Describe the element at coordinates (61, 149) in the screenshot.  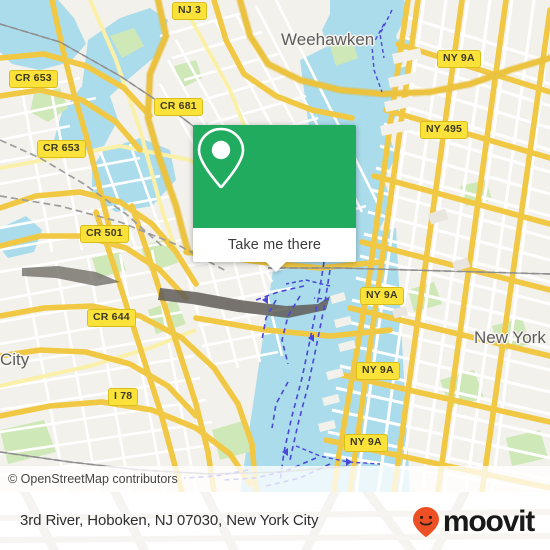
I see `road-shield-cr-653-b: CR 653` at that location.